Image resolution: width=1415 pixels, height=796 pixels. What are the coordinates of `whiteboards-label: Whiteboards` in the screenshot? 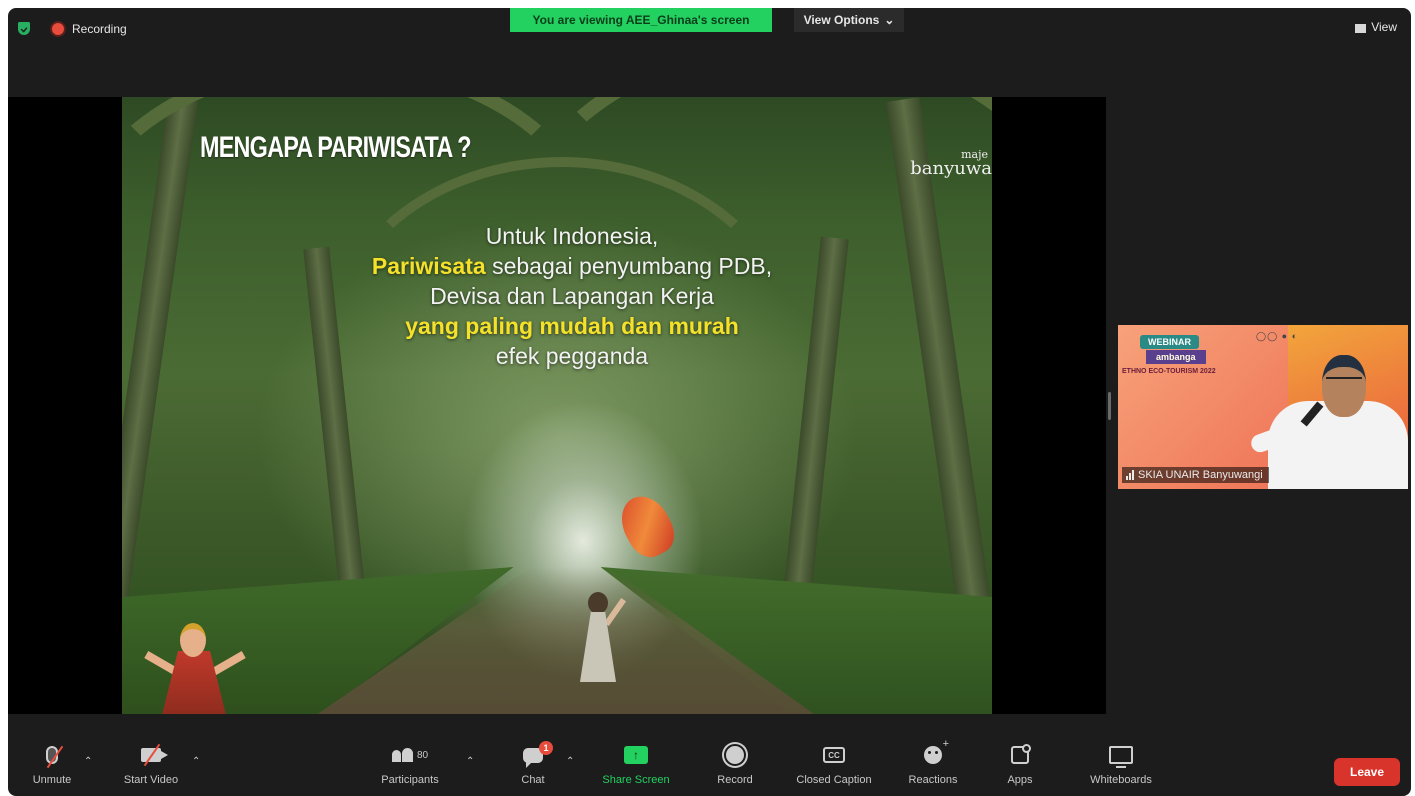 It's located at (1121, 780).